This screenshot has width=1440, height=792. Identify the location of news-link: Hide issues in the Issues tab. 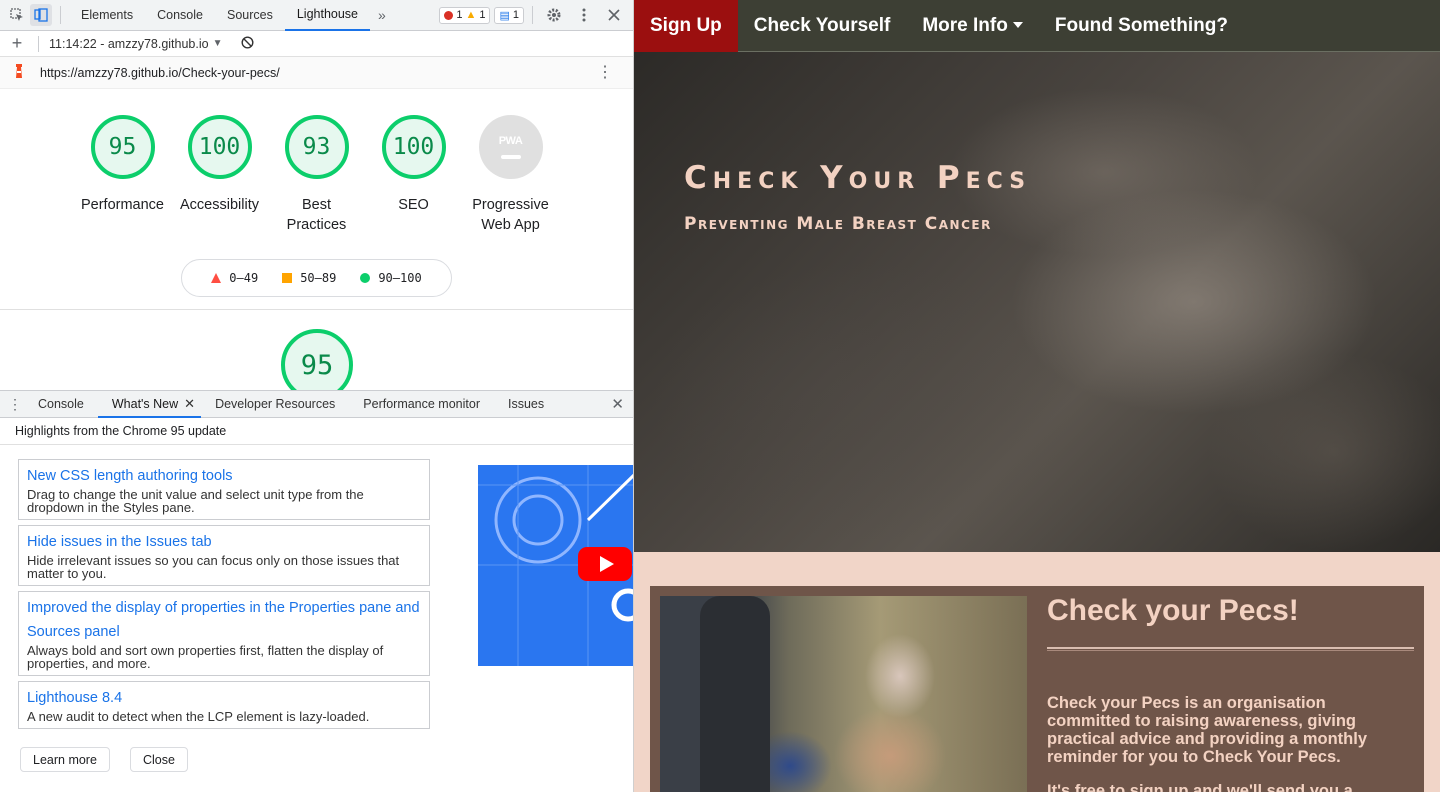
(224, 542).